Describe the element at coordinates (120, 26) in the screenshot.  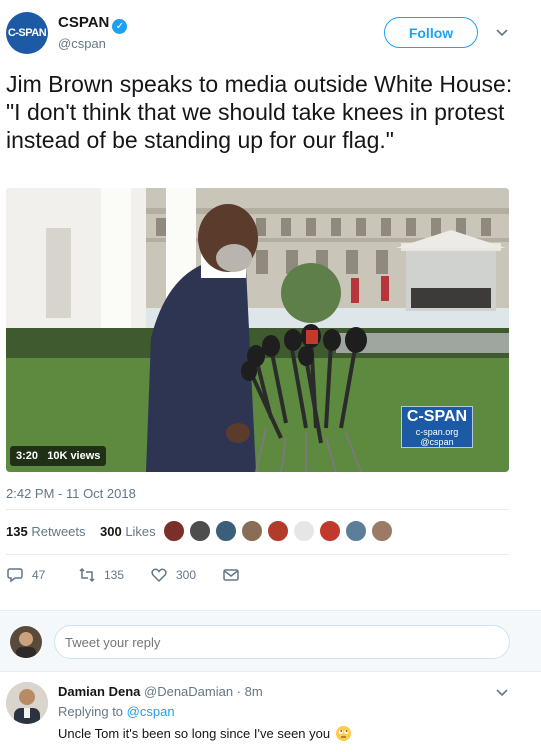
I see `verified-badge-icon: ✓` at that location.